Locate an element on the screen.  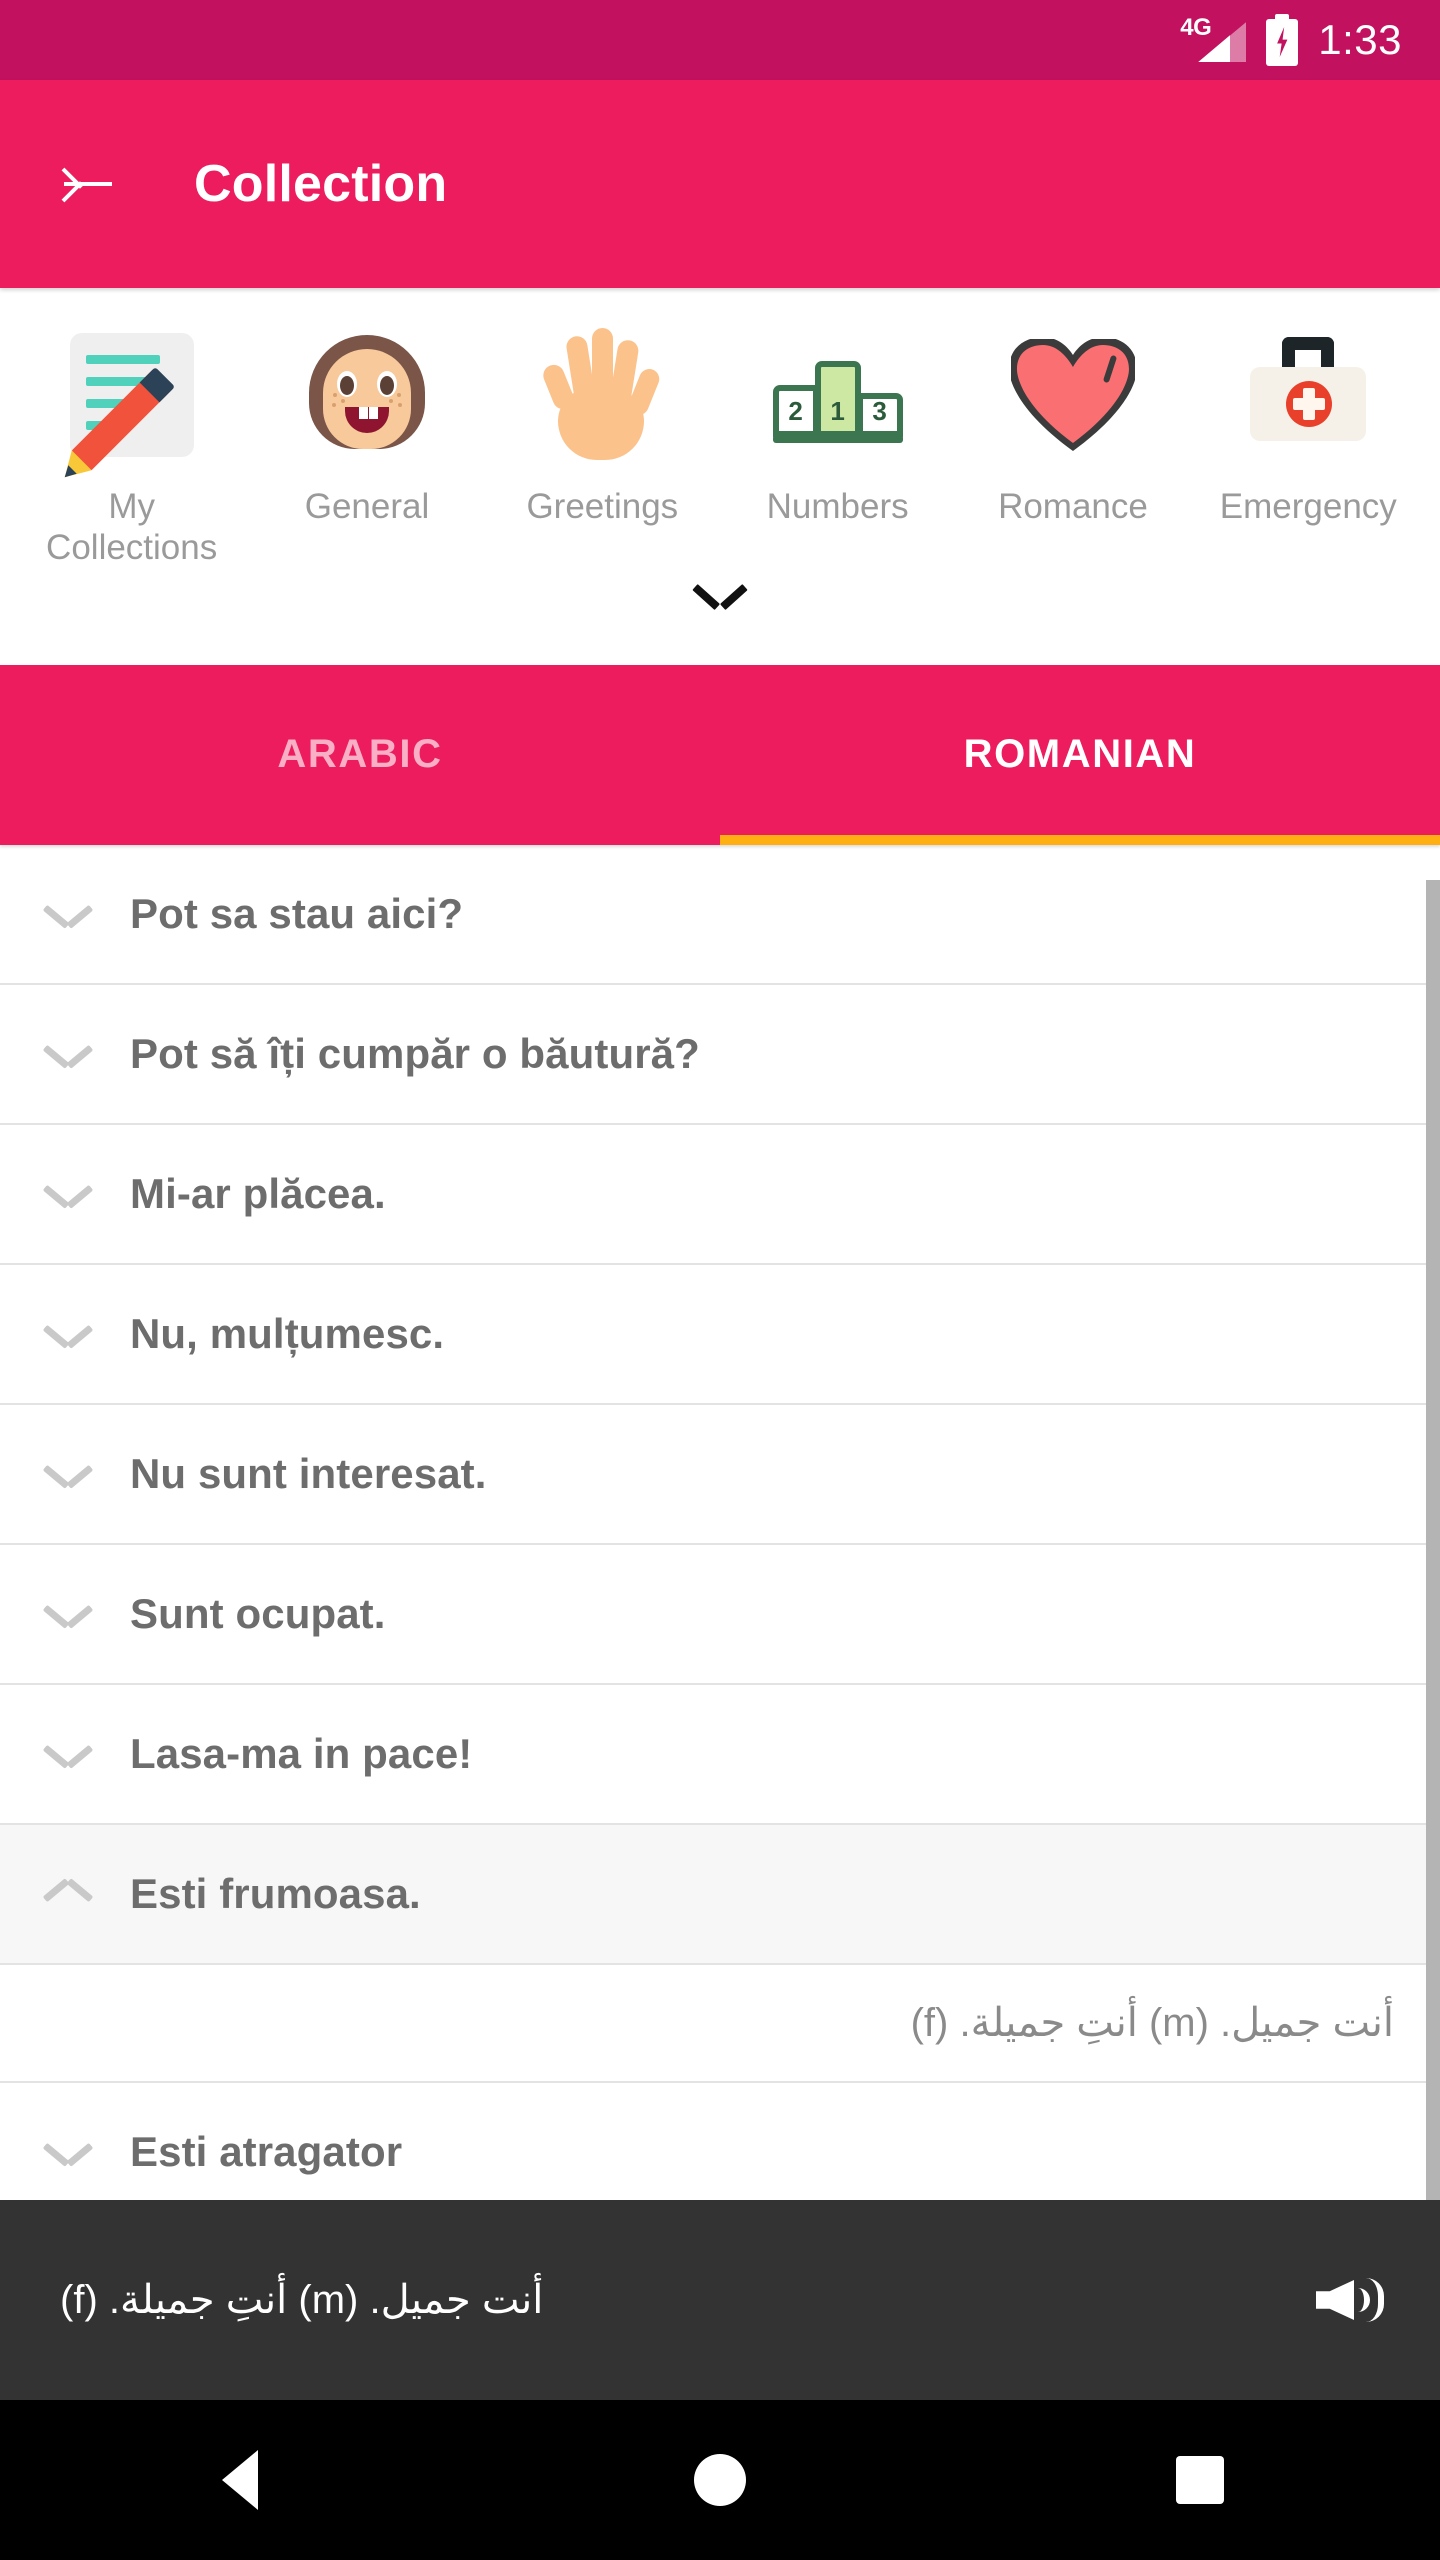
category-label: Romance is located at coordinates (1073, 506).